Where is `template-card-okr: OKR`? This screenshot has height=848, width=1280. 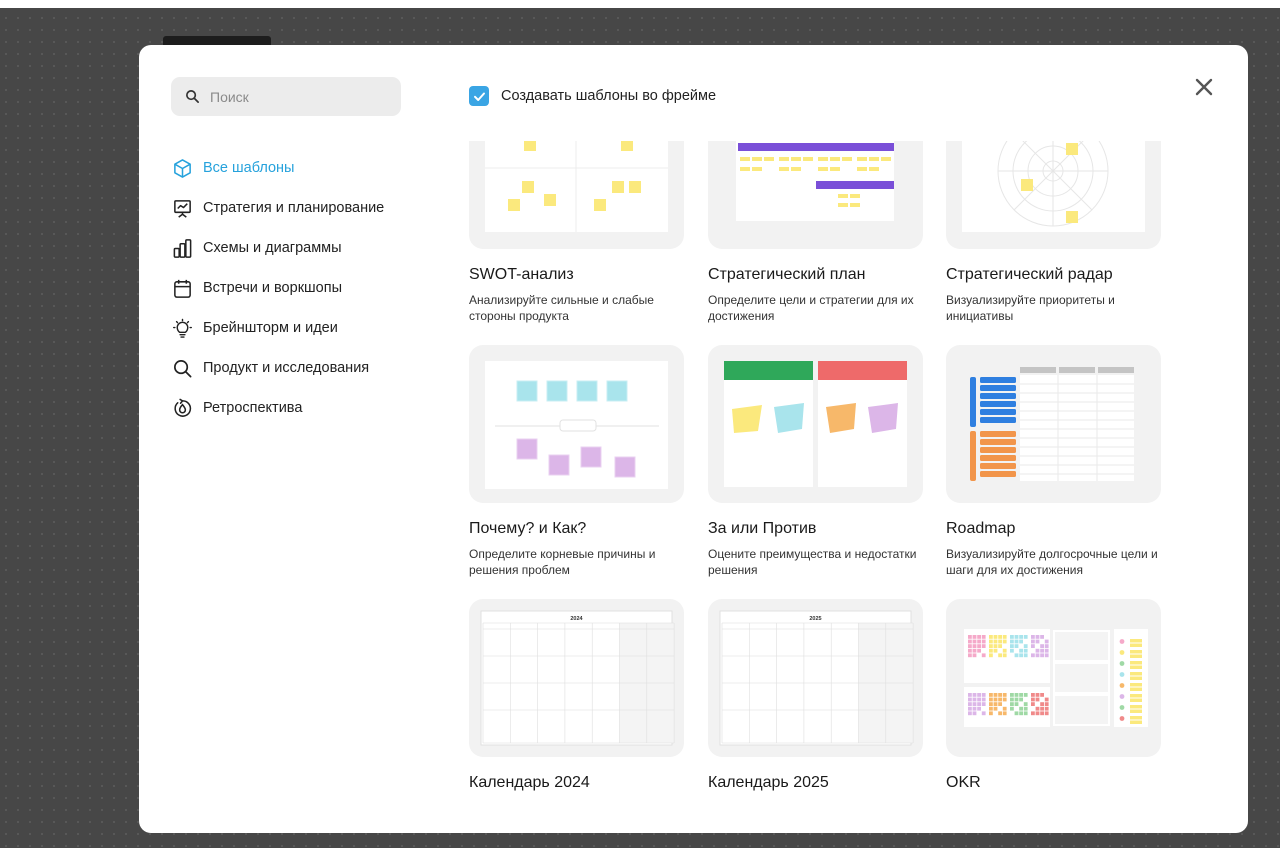 template-card-okr: OKR is located at coordinates (1053, 696).